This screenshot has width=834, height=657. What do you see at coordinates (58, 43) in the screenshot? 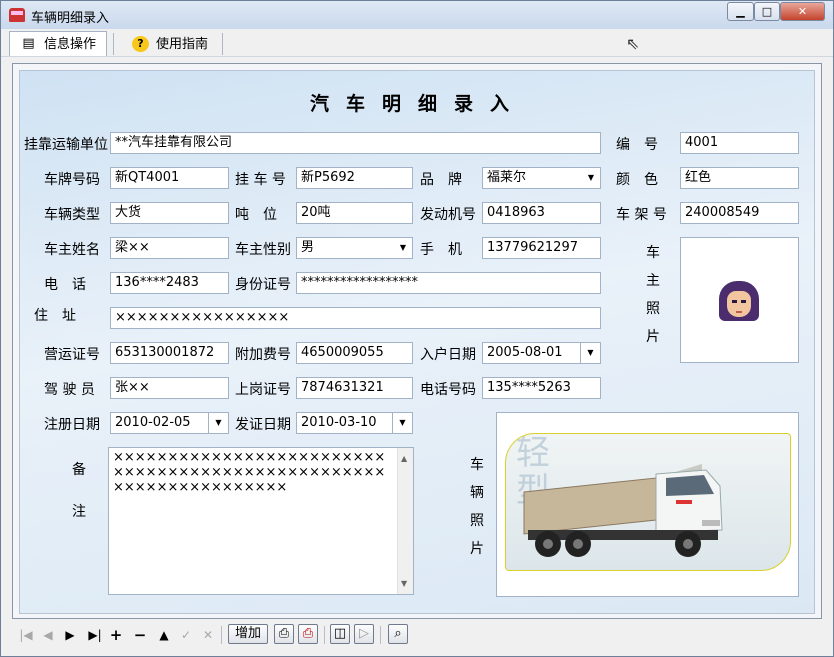
I see `tab-info-operation: ▤ 信息操作` at bounding box center [58, 43].